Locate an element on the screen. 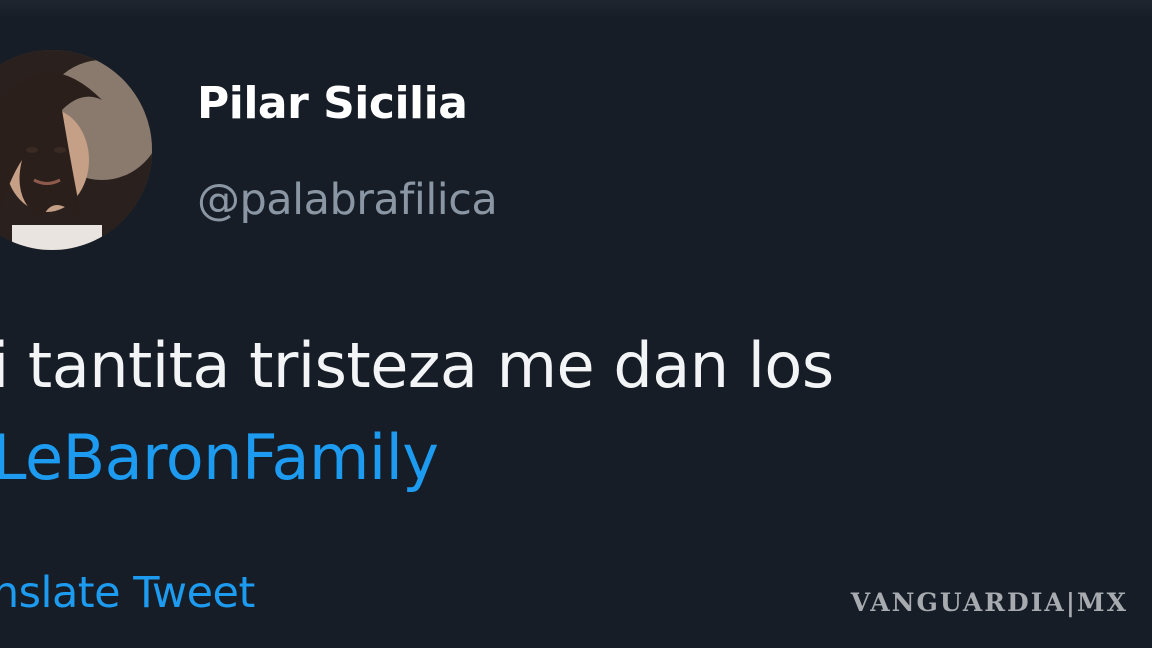  author-display-name: Pilar Sicilia is located at coordinates (332, 103).